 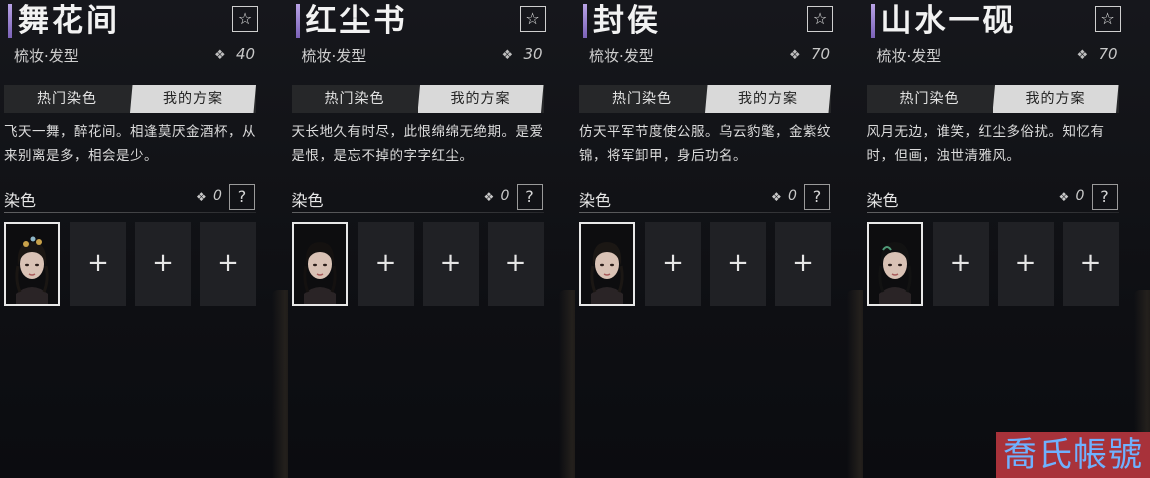 What do you see at coordinates (69, 21) in the screenshot?
I see `outfit-title: 舞花间` at bounding box center [69, 21].